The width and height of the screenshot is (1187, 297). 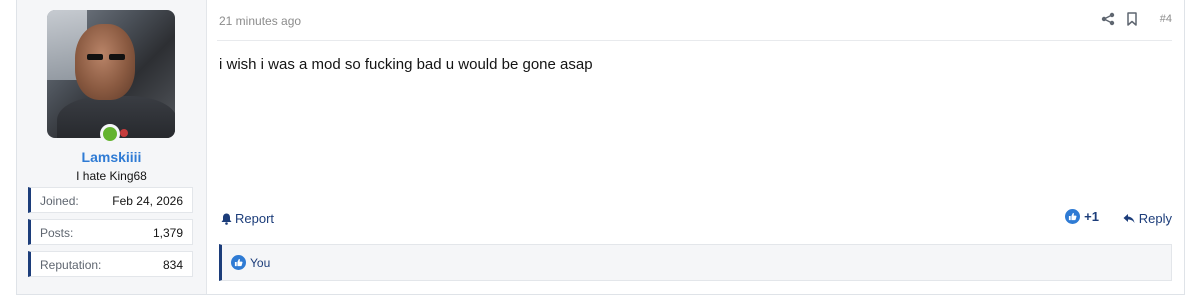 I want to click on avatar-face, so click(x=105, y=62).